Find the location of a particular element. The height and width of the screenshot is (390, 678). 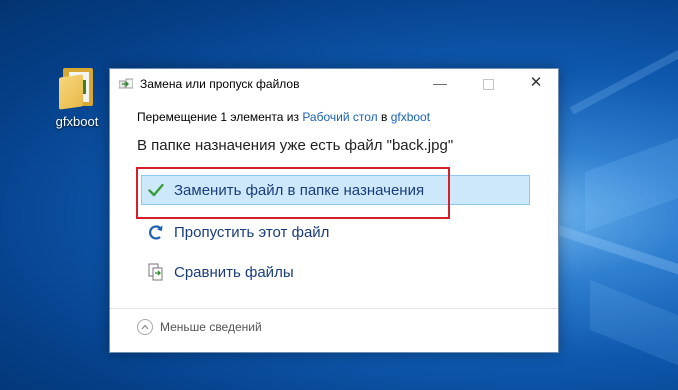

close-button: ✕ is located at coordinates (536, 84).